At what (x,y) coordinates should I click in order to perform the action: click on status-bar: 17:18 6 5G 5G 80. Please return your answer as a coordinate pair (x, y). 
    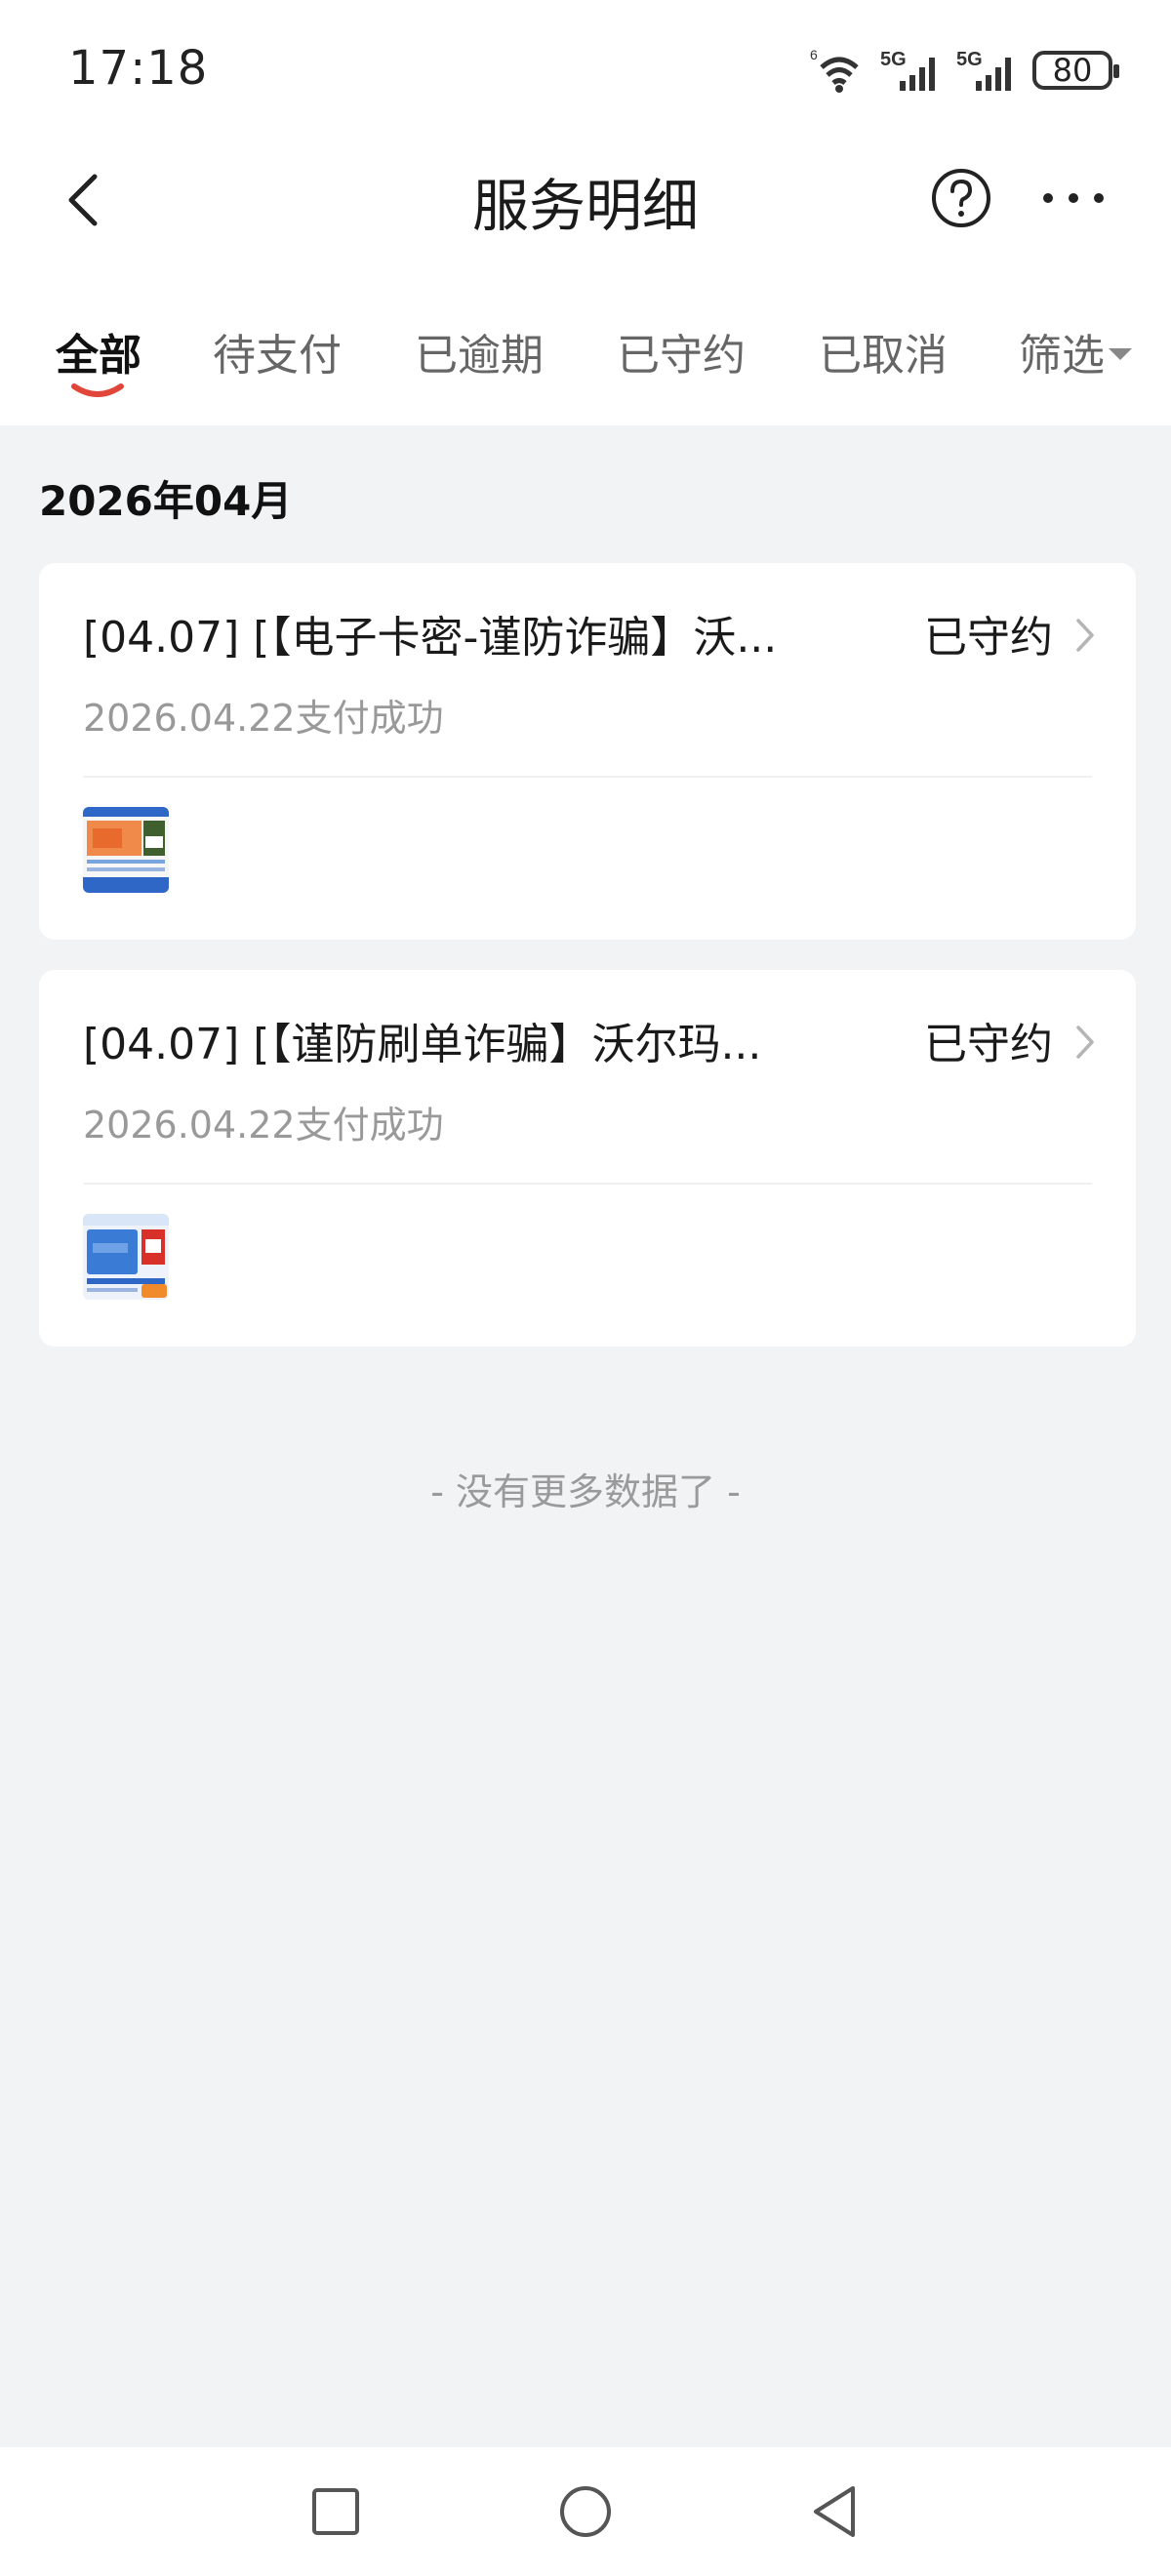
    Looking at the image, I should click on (585, 68).